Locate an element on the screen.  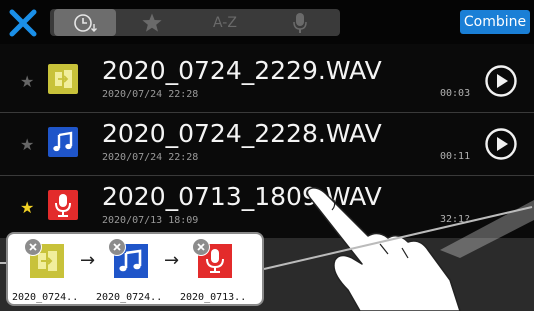
tab-name-sort: A-Z is located at coordinates (225, 22).